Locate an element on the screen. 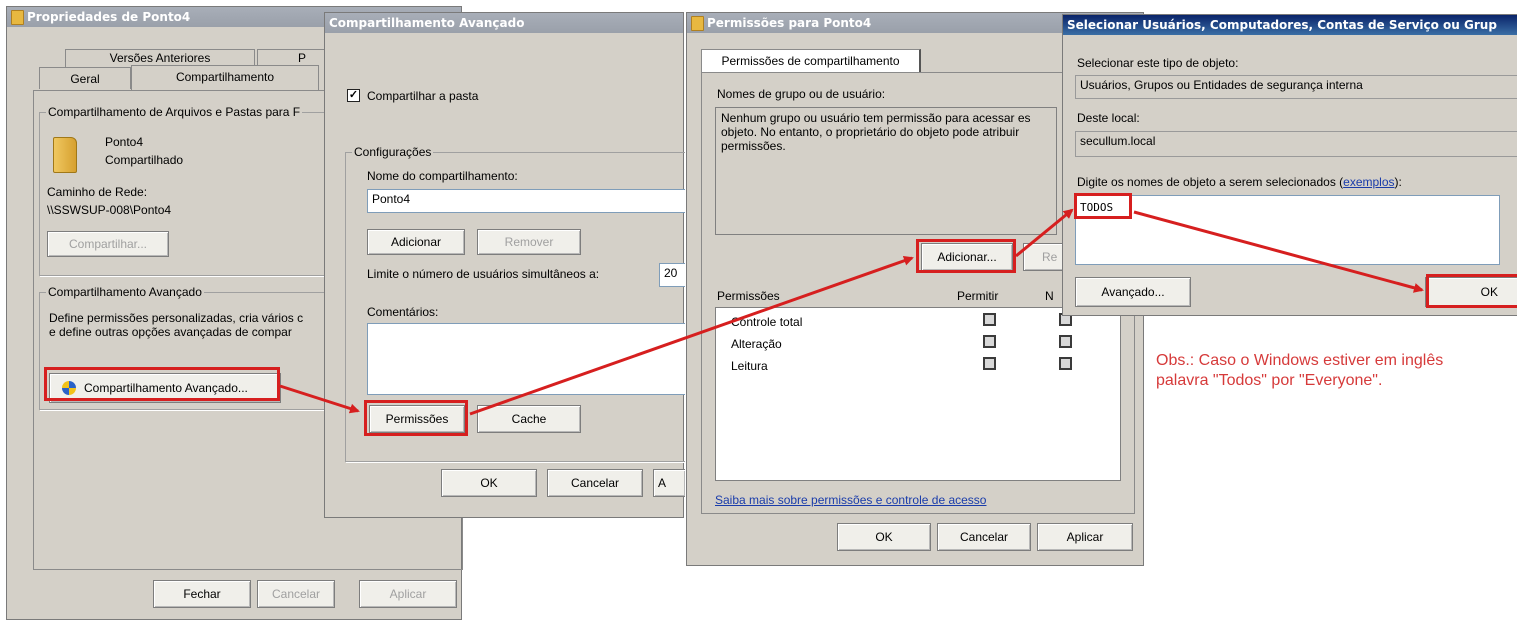 The image size is (1517, 620). properties-title: Propriedades de Ponto4 is located at coordinates (109, 17).